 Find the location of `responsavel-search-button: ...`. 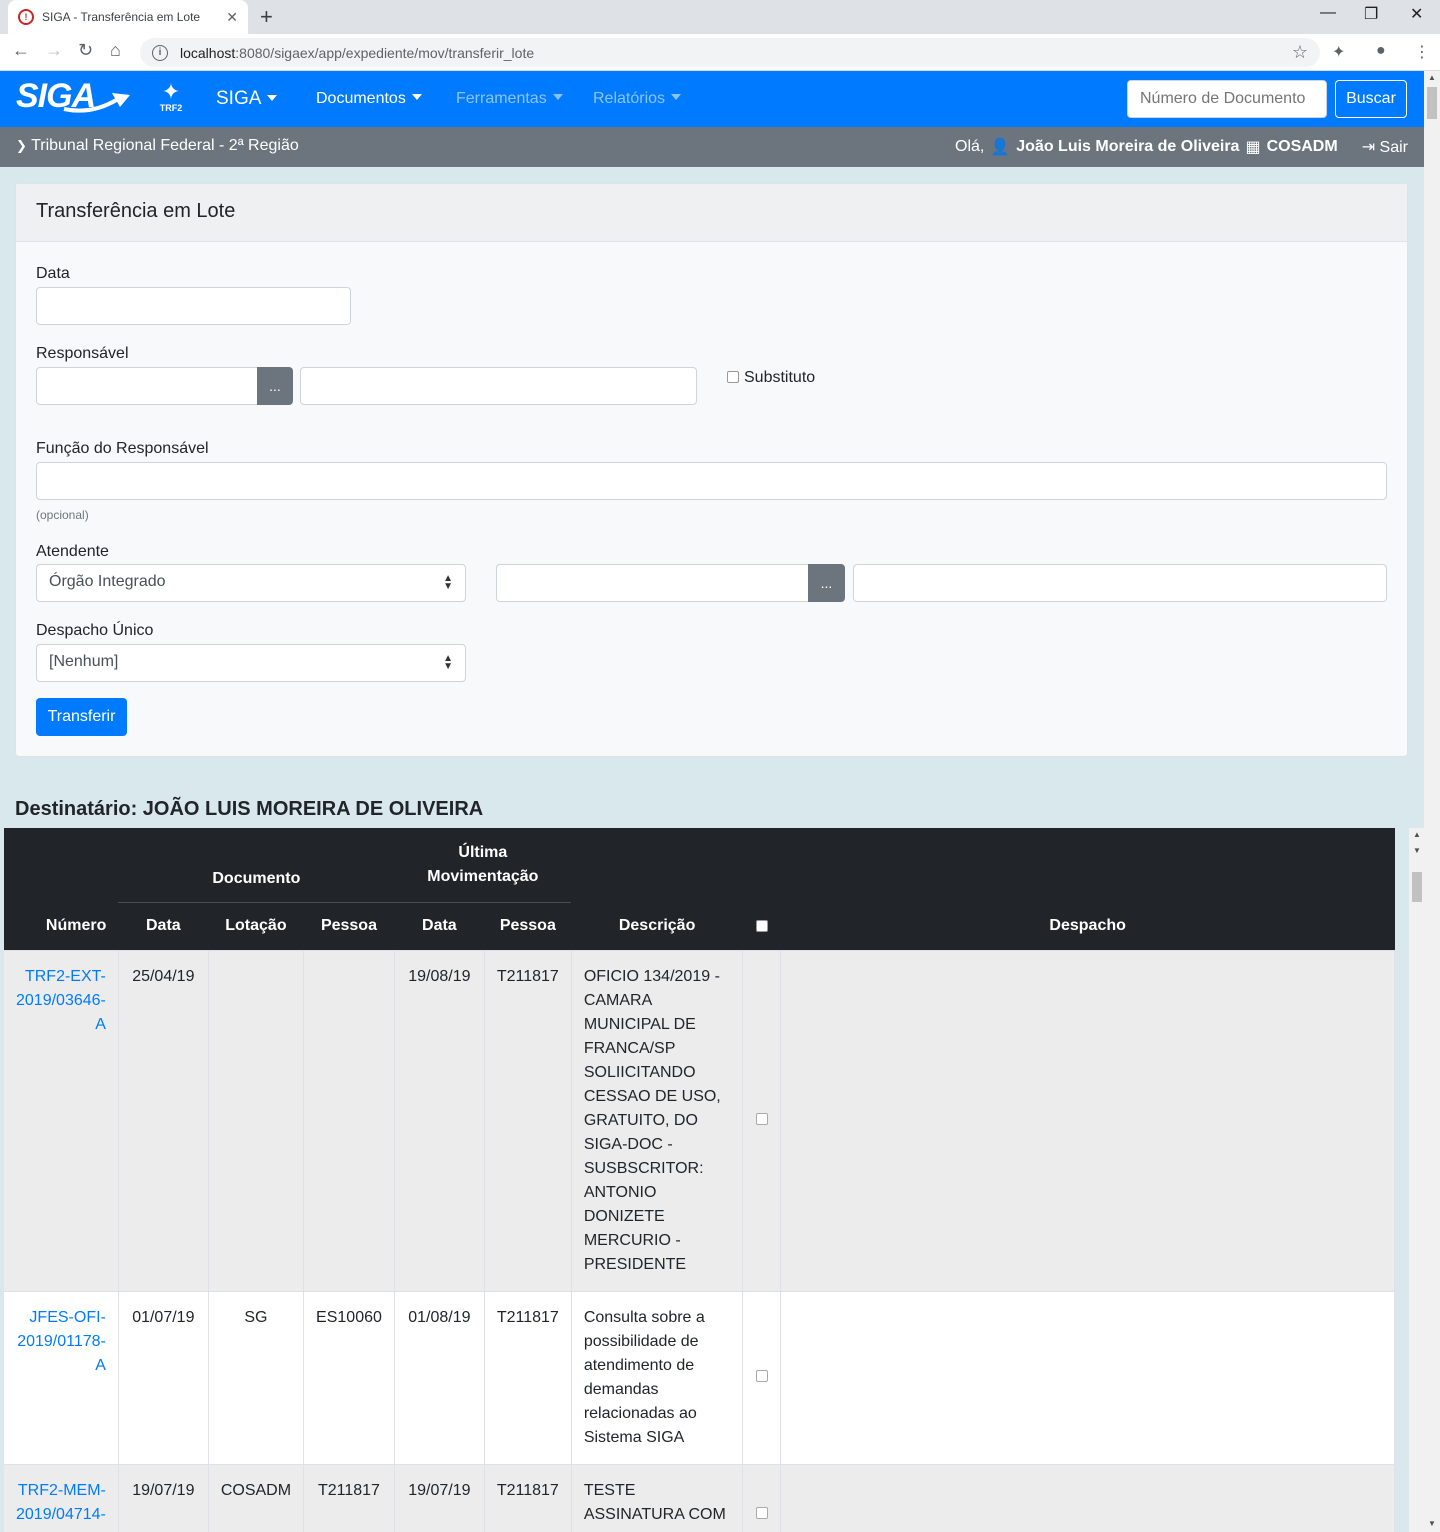

responsavel-search-button: ... is located at coordinates (275, 386).